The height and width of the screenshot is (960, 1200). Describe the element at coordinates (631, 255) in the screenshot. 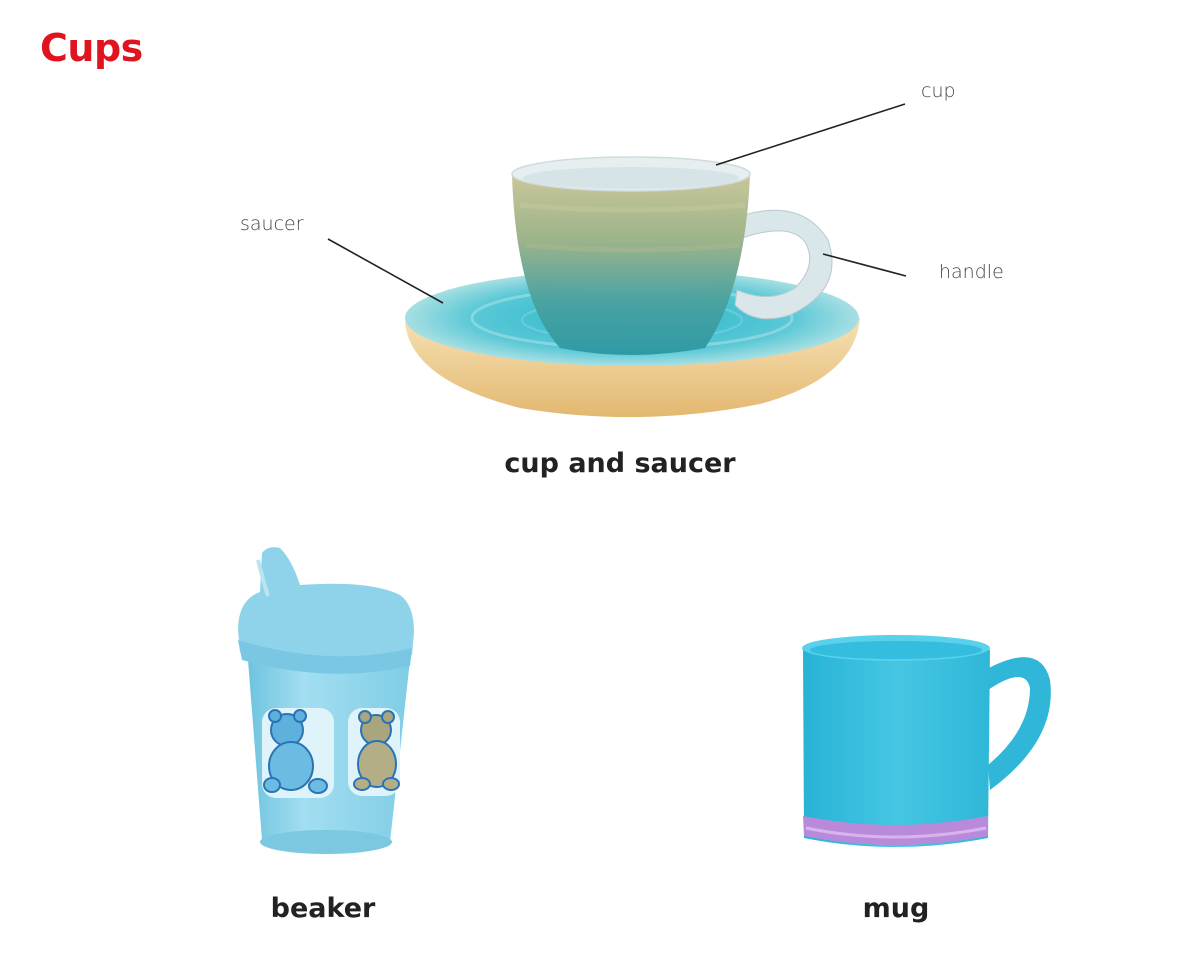

I see `cup` at that location.